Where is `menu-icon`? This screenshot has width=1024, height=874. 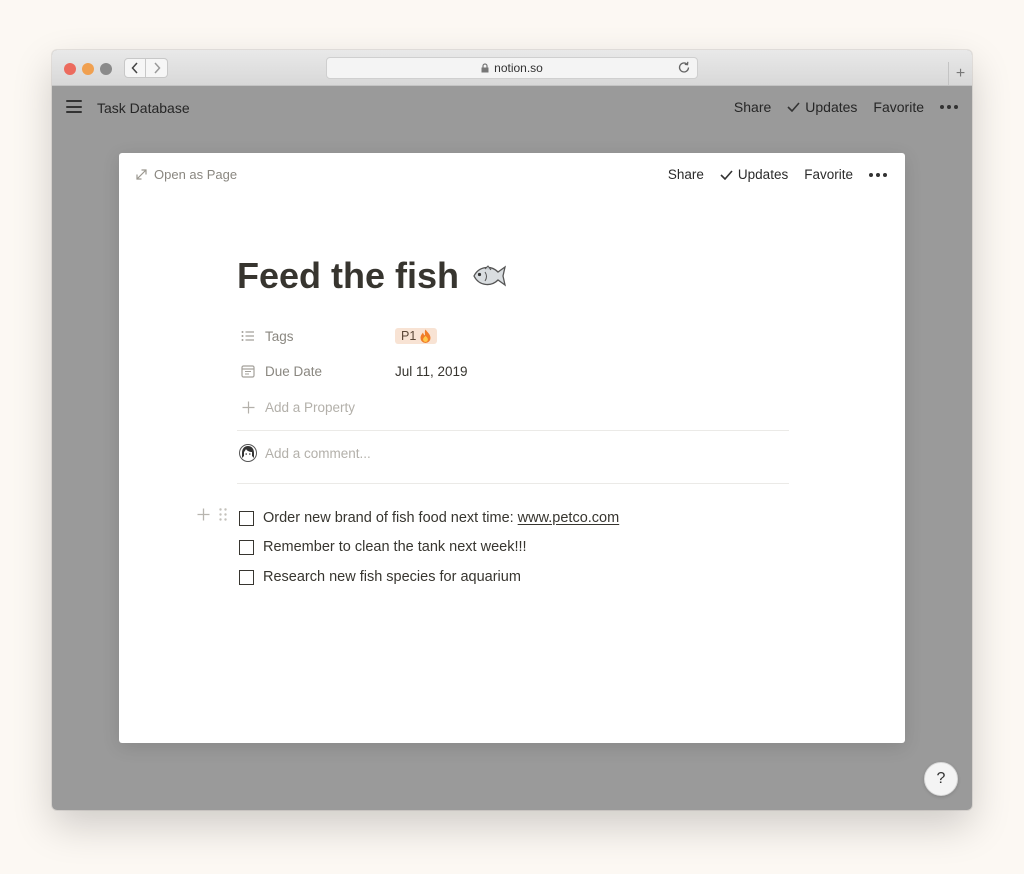
menu-icon is located at coordinates (74, 106).